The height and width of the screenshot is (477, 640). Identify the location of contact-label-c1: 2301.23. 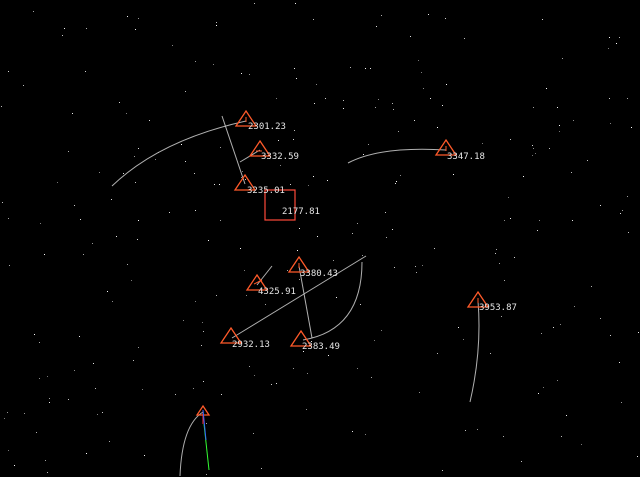
(267, 127).